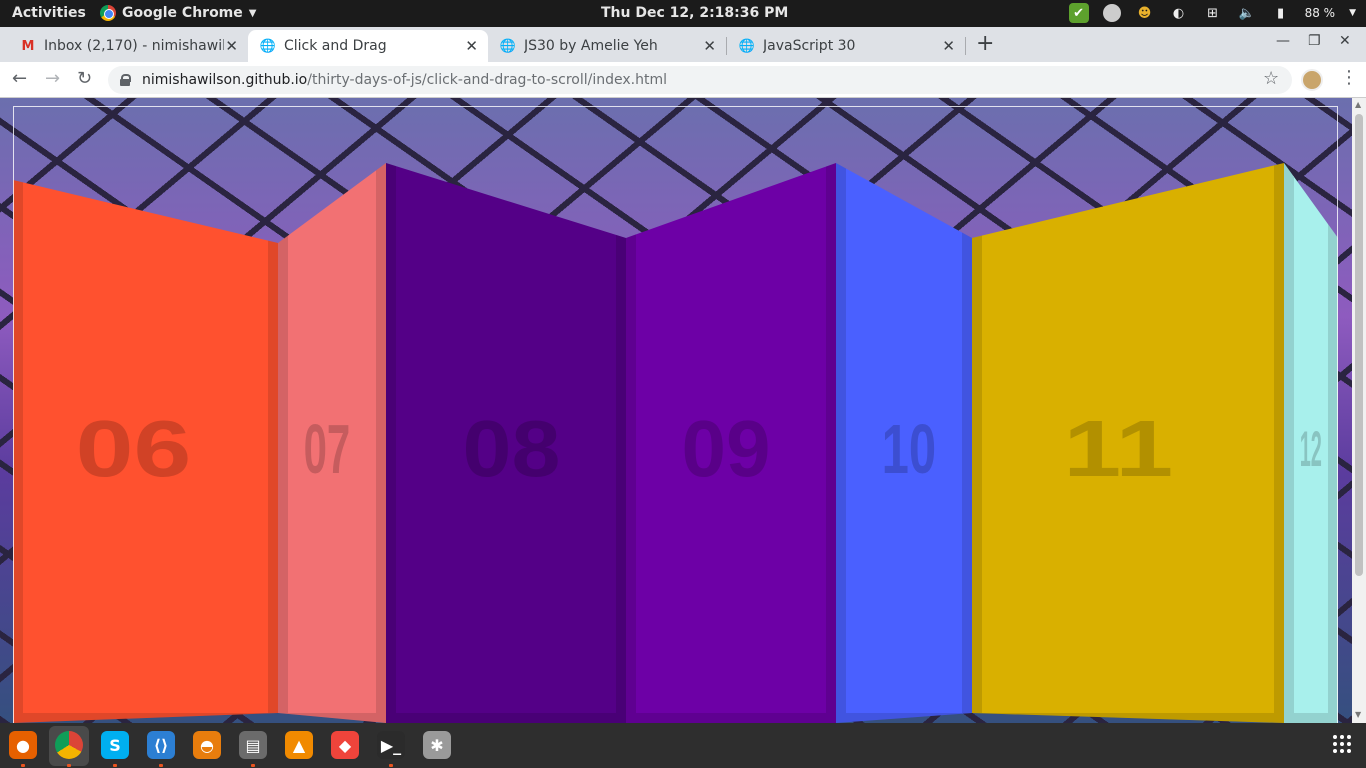 This screenshot has height=768, width=1366. I want to click on check-shield-icon: ✔, so click(1078, 13).